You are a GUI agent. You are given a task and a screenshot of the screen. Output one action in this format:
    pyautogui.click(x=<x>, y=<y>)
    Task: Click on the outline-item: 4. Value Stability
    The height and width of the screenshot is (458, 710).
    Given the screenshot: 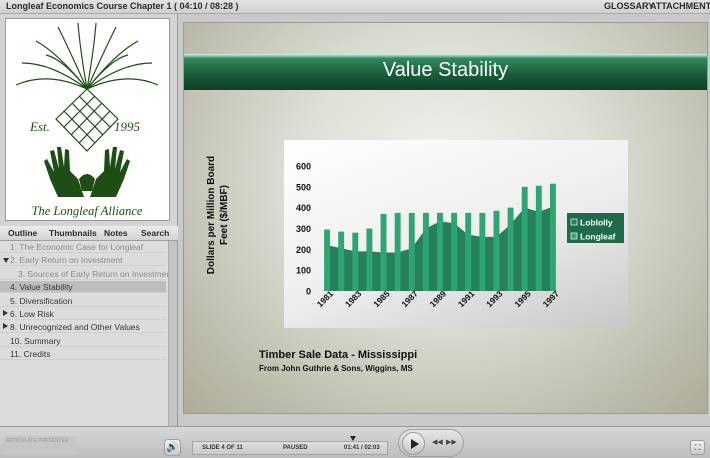 What is the action you would take?
    pyautogui.click(x=83, y=287)
    